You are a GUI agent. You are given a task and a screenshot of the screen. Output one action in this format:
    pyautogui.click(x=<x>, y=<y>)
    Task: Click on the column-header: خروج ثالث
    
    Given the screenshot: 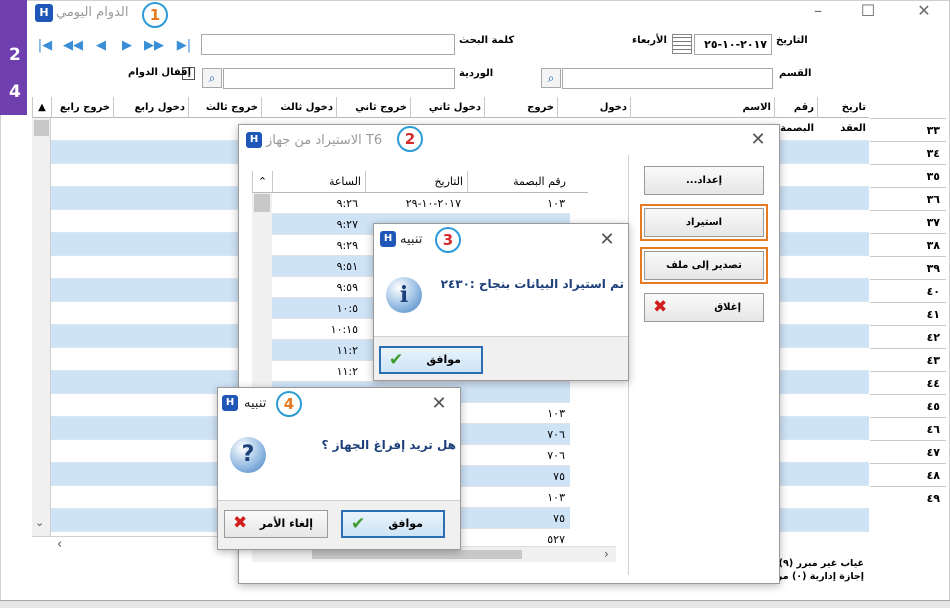 What is the action you would take?
    pyautogui.click(x=224, y=107)
    